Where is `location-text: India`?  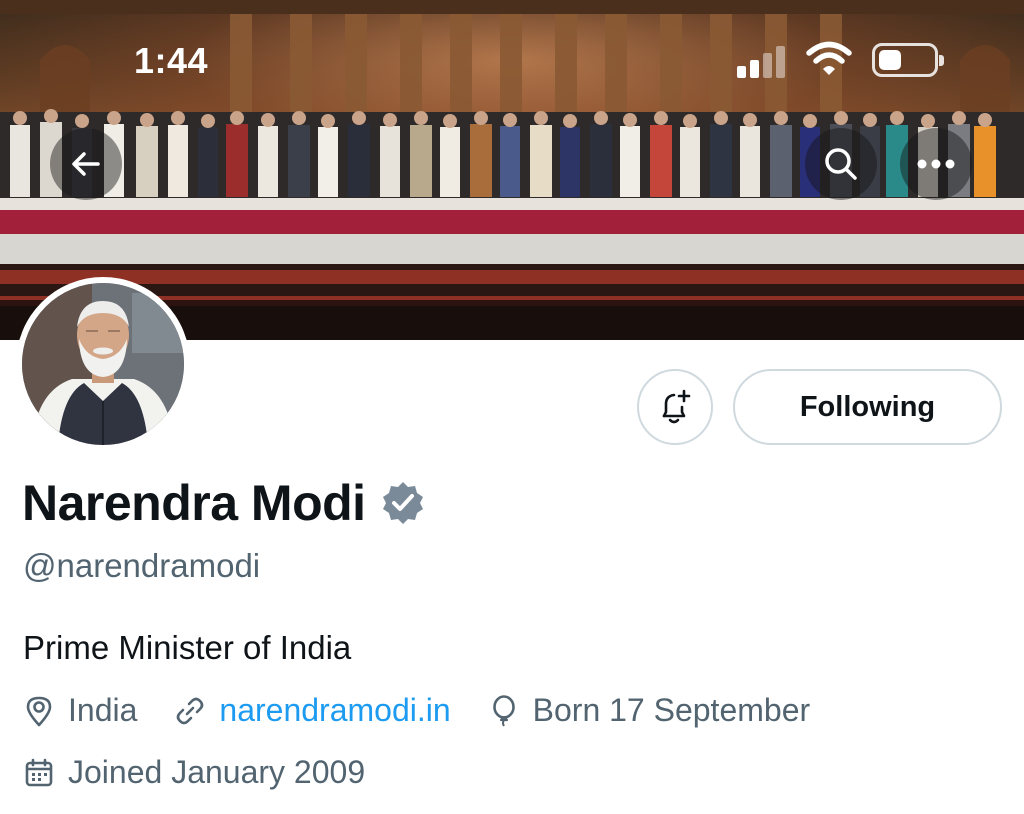 location-text: India is located at coordinates (103, 710).